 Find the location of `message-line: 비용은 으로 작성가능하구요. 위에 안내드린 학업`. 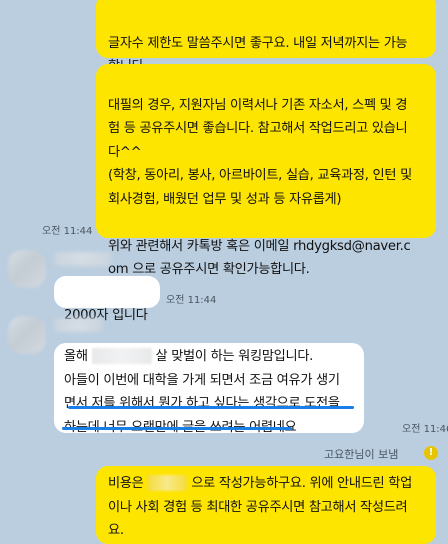

message-line: 비용은 으로 작성가능하구요. 위에 안내드린 학업 is located at coordinates (266, 484).